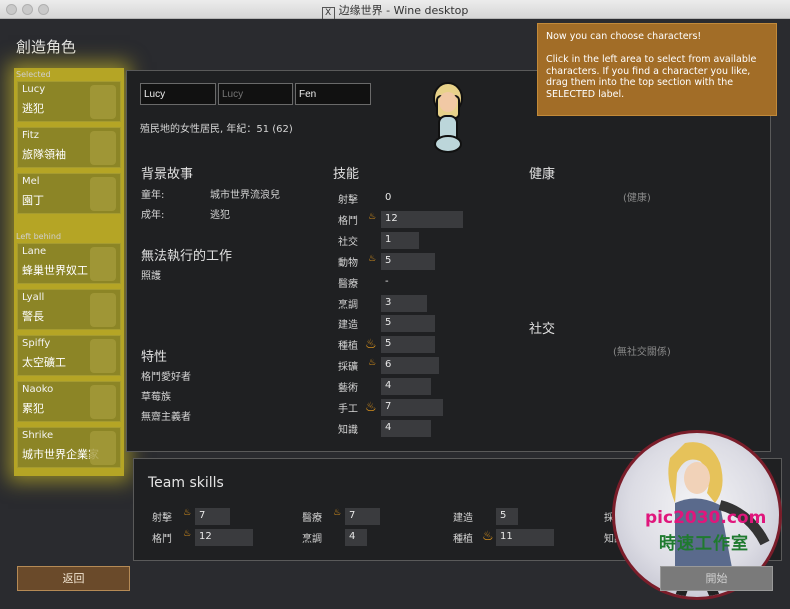  What do you see at coordinates (151, 274) in the screenshot?
I see `incapable-item: 照護` at bounding box center [151, 274].